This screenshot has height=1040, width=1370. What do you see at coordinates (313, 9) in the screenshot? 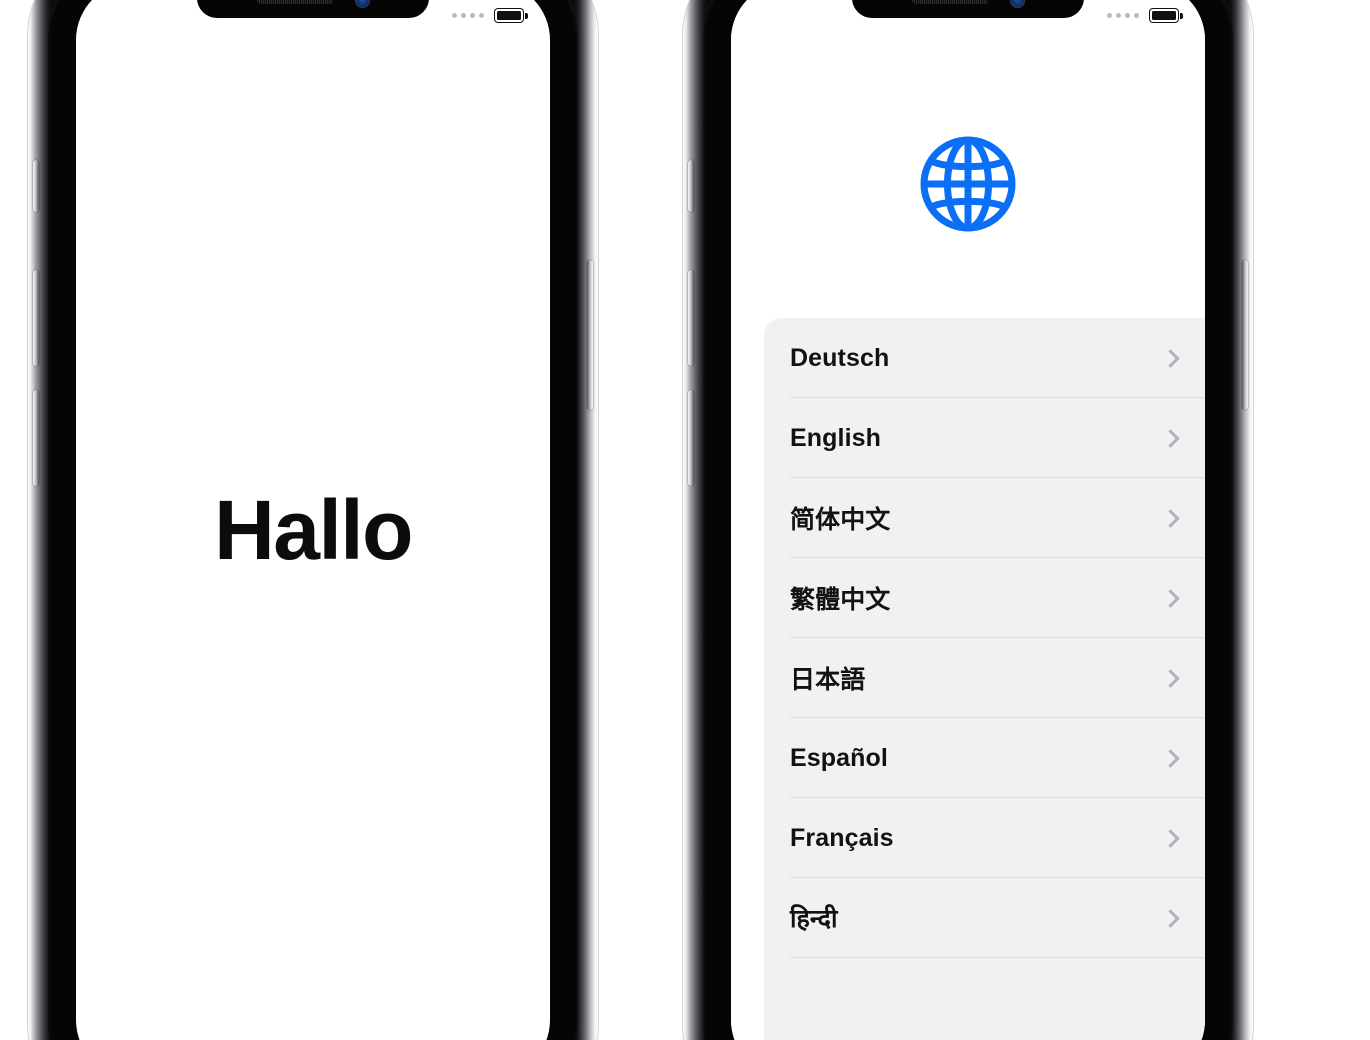
I see `notch-left` at bounding box center [313, 9].